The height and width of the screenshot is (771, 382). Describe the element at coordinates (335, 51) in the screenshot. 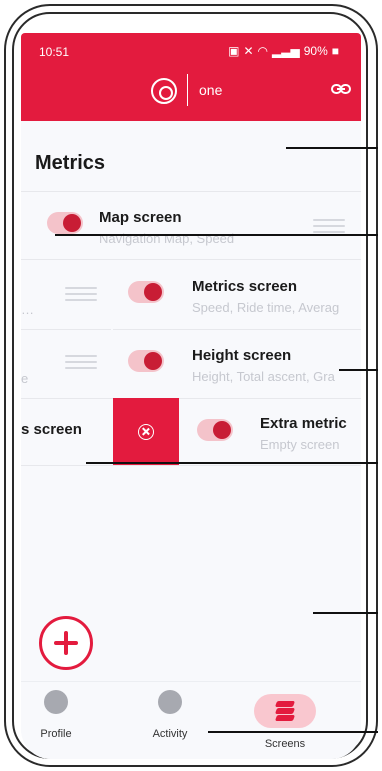

I see `battery-icon: ■` at that location.